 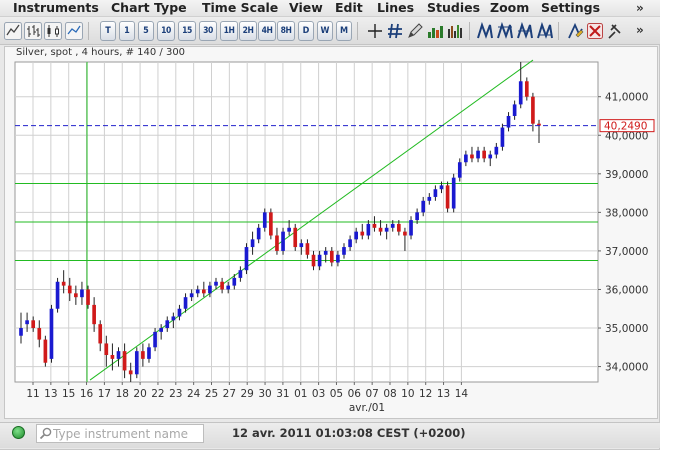 What do you see at coordinates (625, 127) in the screenshot?
I see `last-price-label: 40,2490` at bounding box center [625, 127].